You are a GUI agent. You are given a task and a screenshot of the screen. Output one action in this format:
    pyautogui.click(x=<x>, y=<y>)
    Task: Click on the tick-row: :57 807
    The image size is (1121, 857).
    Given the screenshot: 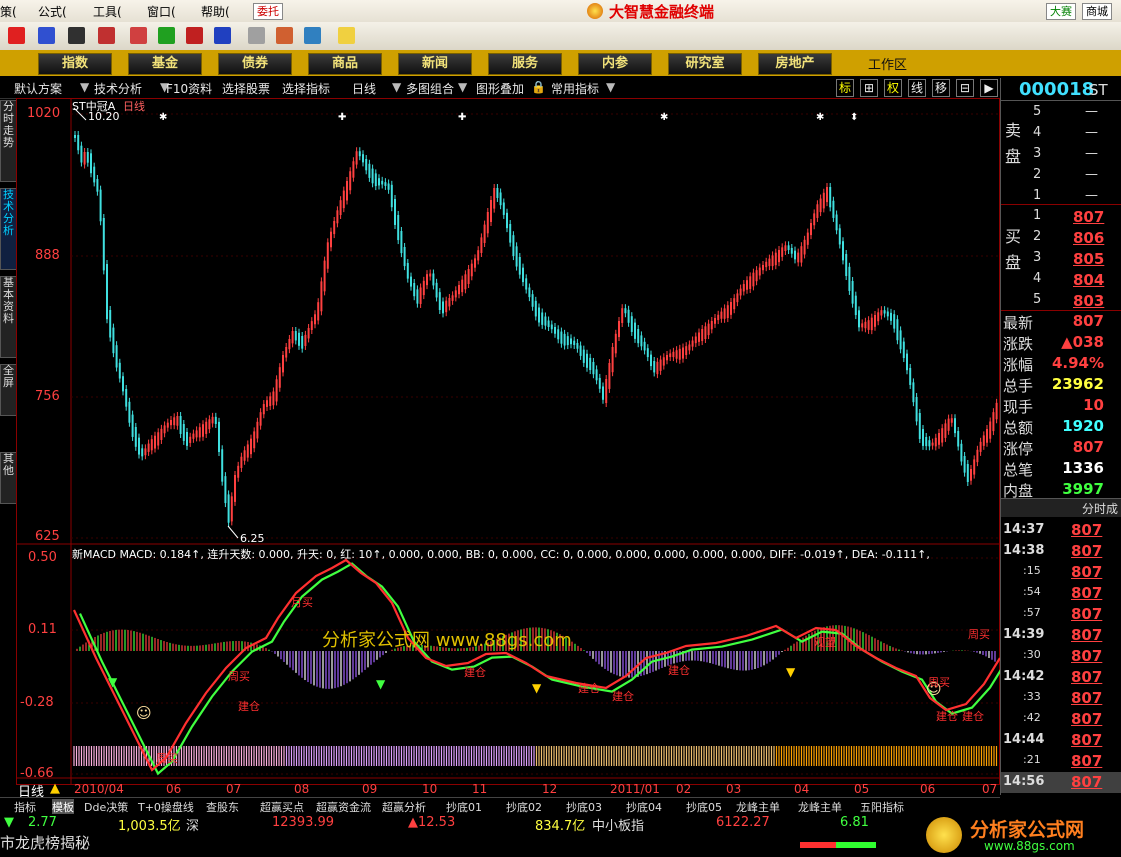 What is the action you would take?
    pyautogui.click(x=1061, y=614)
    